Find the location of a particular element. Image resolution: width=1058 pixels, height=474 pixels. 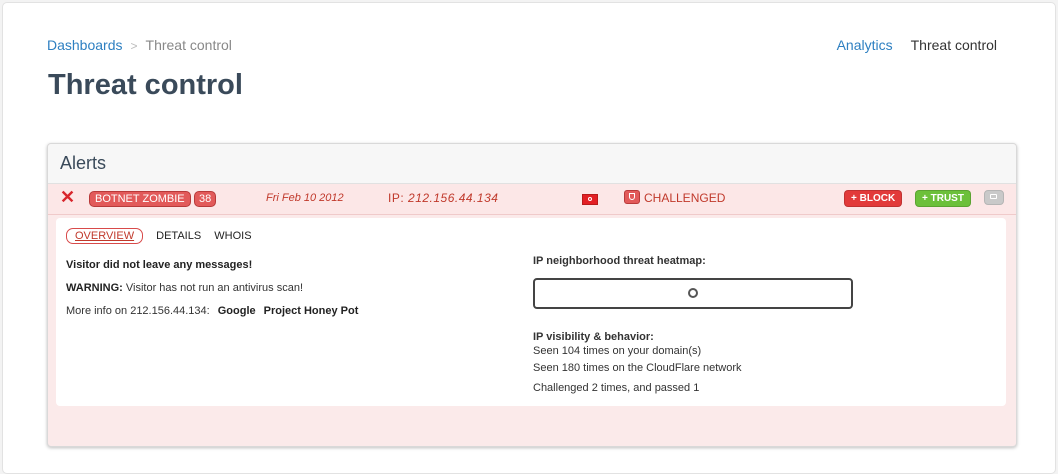

honeypot-link: Project Honey Pot is located at coordinates (311, 311).